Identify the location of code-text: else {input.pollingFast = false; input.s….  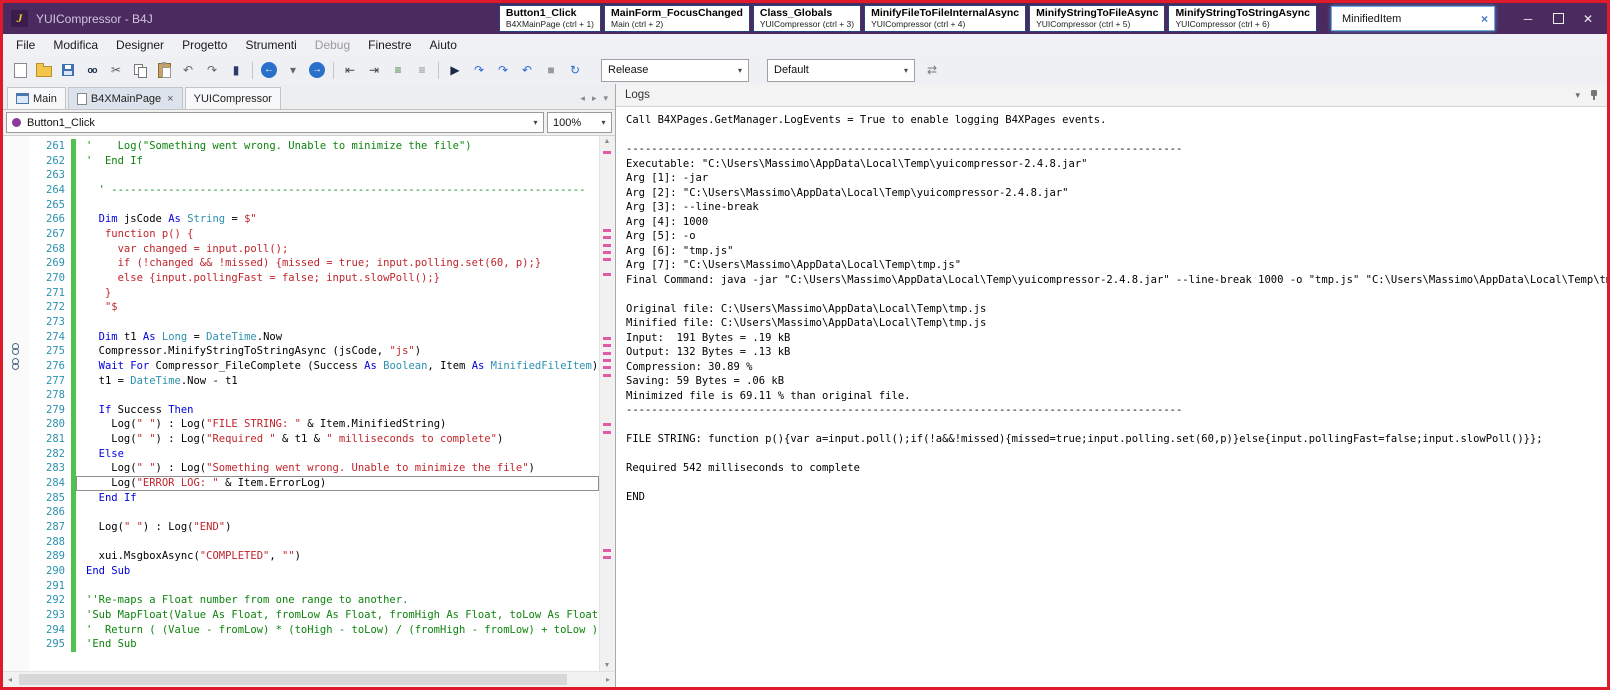
(337, 278).